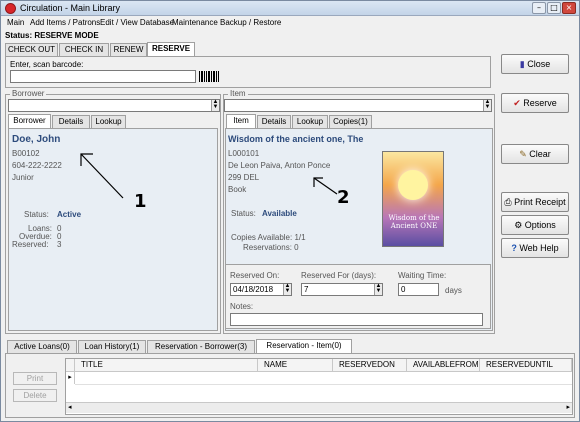 The width and height of the screenshot is (580, 422). Describe the element at coordinates (323, 378) in the screenshot. I see `grid-new-row` at that location.